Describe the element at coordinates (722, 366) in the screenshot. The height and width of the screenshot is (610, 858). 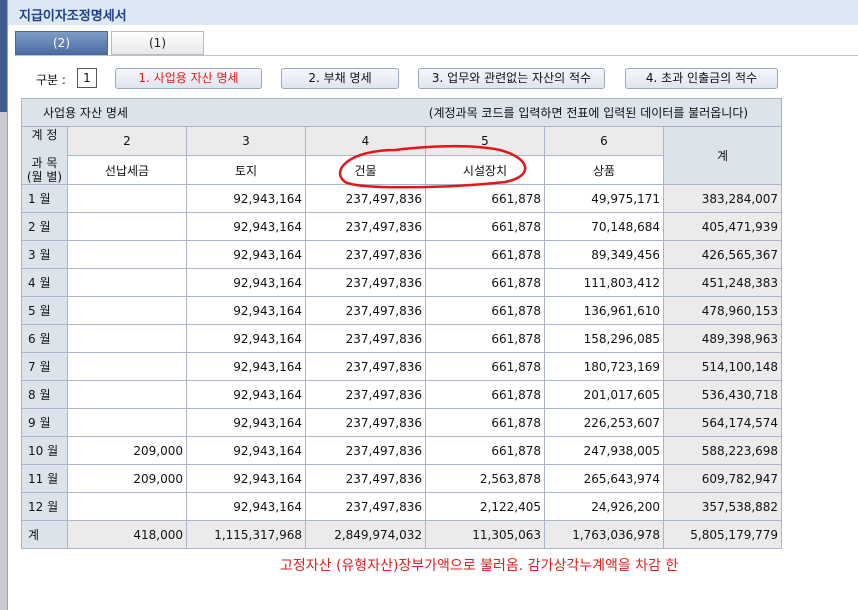
I see `row-total-cell: 514,100,148` at that location.